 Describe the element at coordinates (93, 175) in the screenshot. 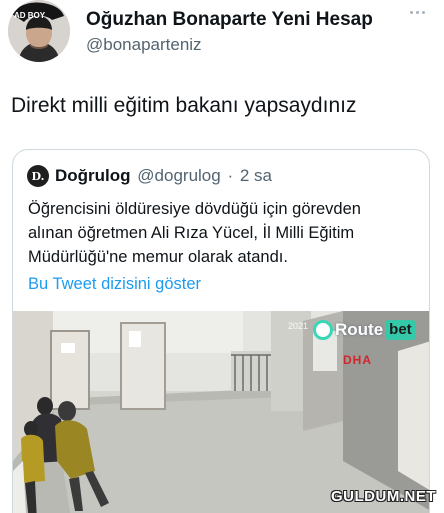

I see `quoted-author-name: Doğrulog` at that location.